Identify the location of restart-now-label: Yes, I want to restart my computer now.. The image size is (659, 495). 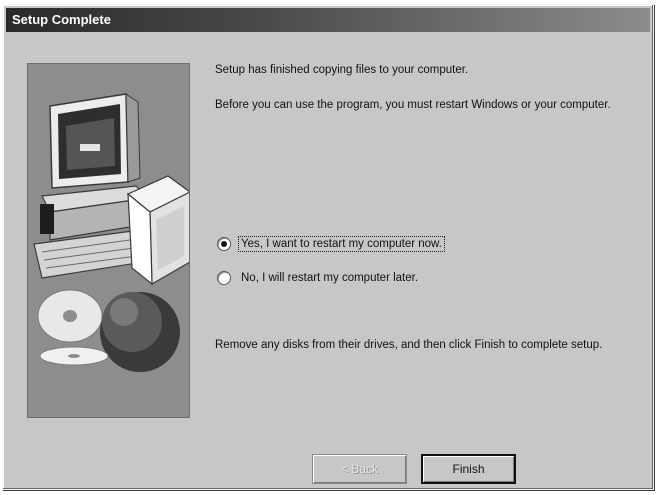
(341, 244).